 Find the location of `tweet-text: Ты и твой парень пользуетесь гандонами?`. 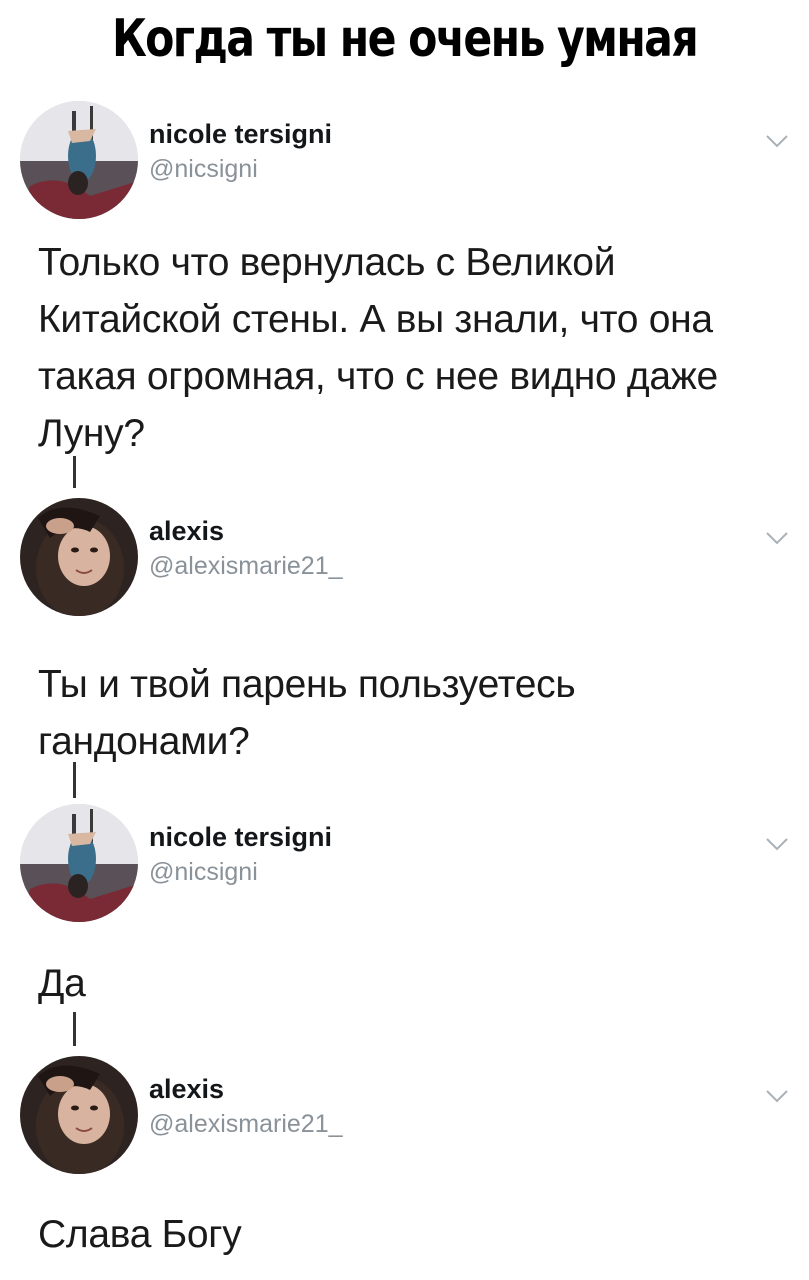

tweet-text: Ты и твой парень пользуетесь гандонами? is located at coordinates (307, 713).